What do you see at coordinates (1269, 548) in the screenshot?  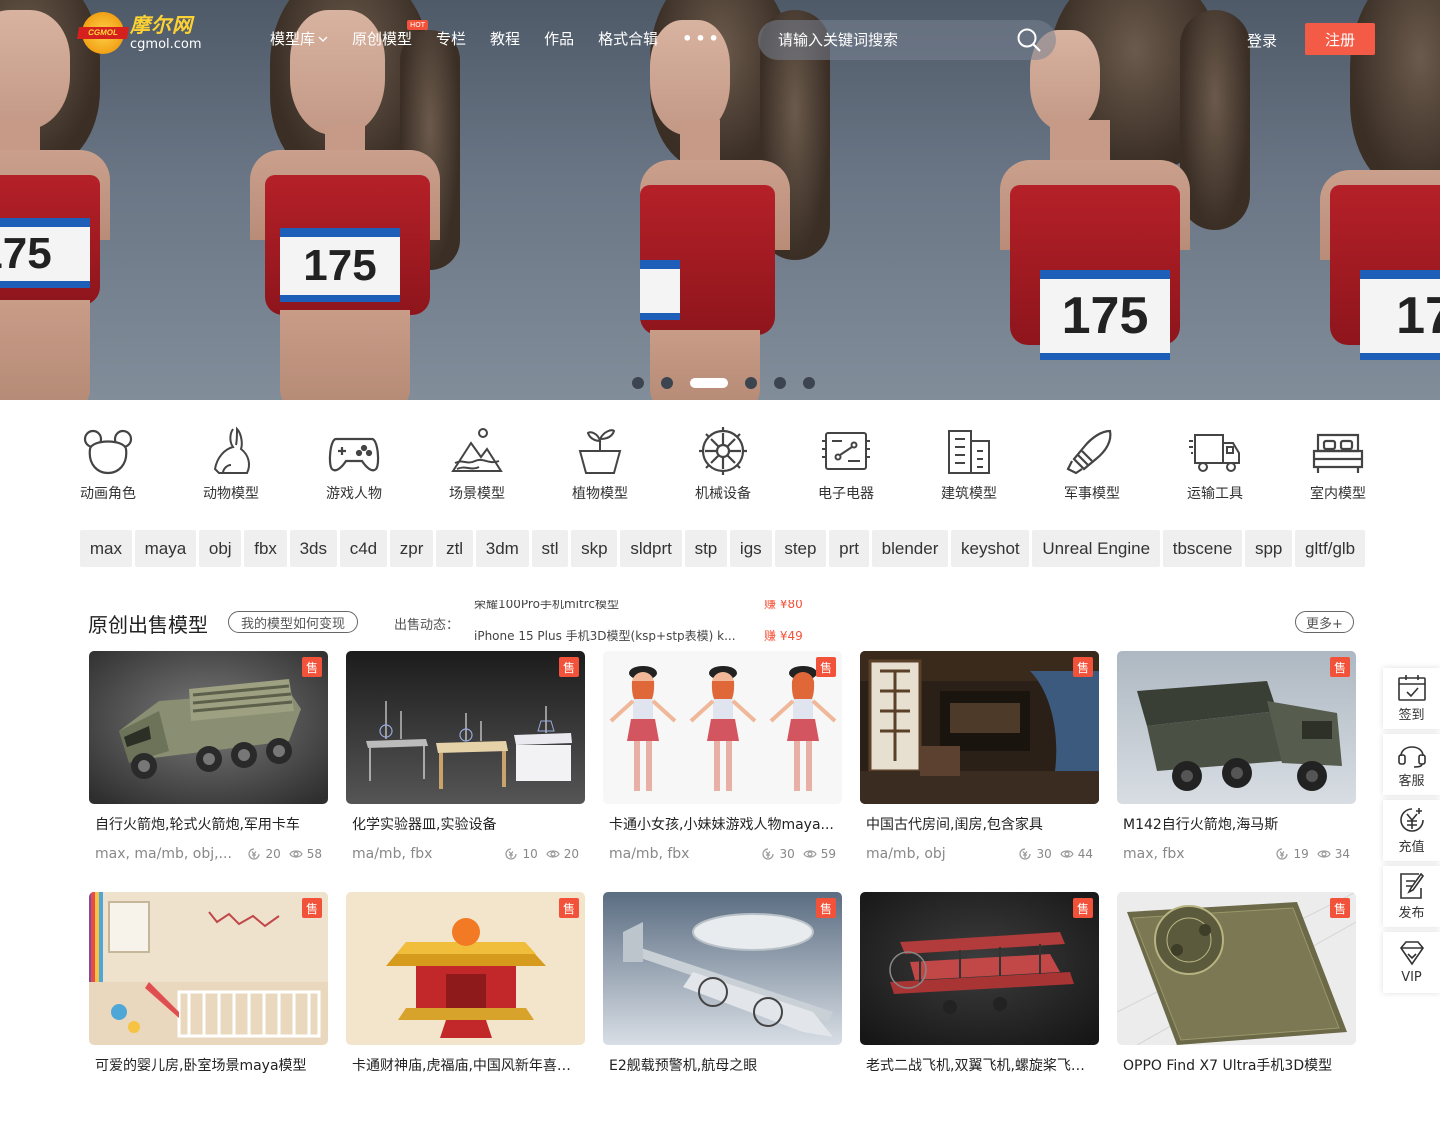 I see `format-tag: spp` at bounding box center [1269, 548].